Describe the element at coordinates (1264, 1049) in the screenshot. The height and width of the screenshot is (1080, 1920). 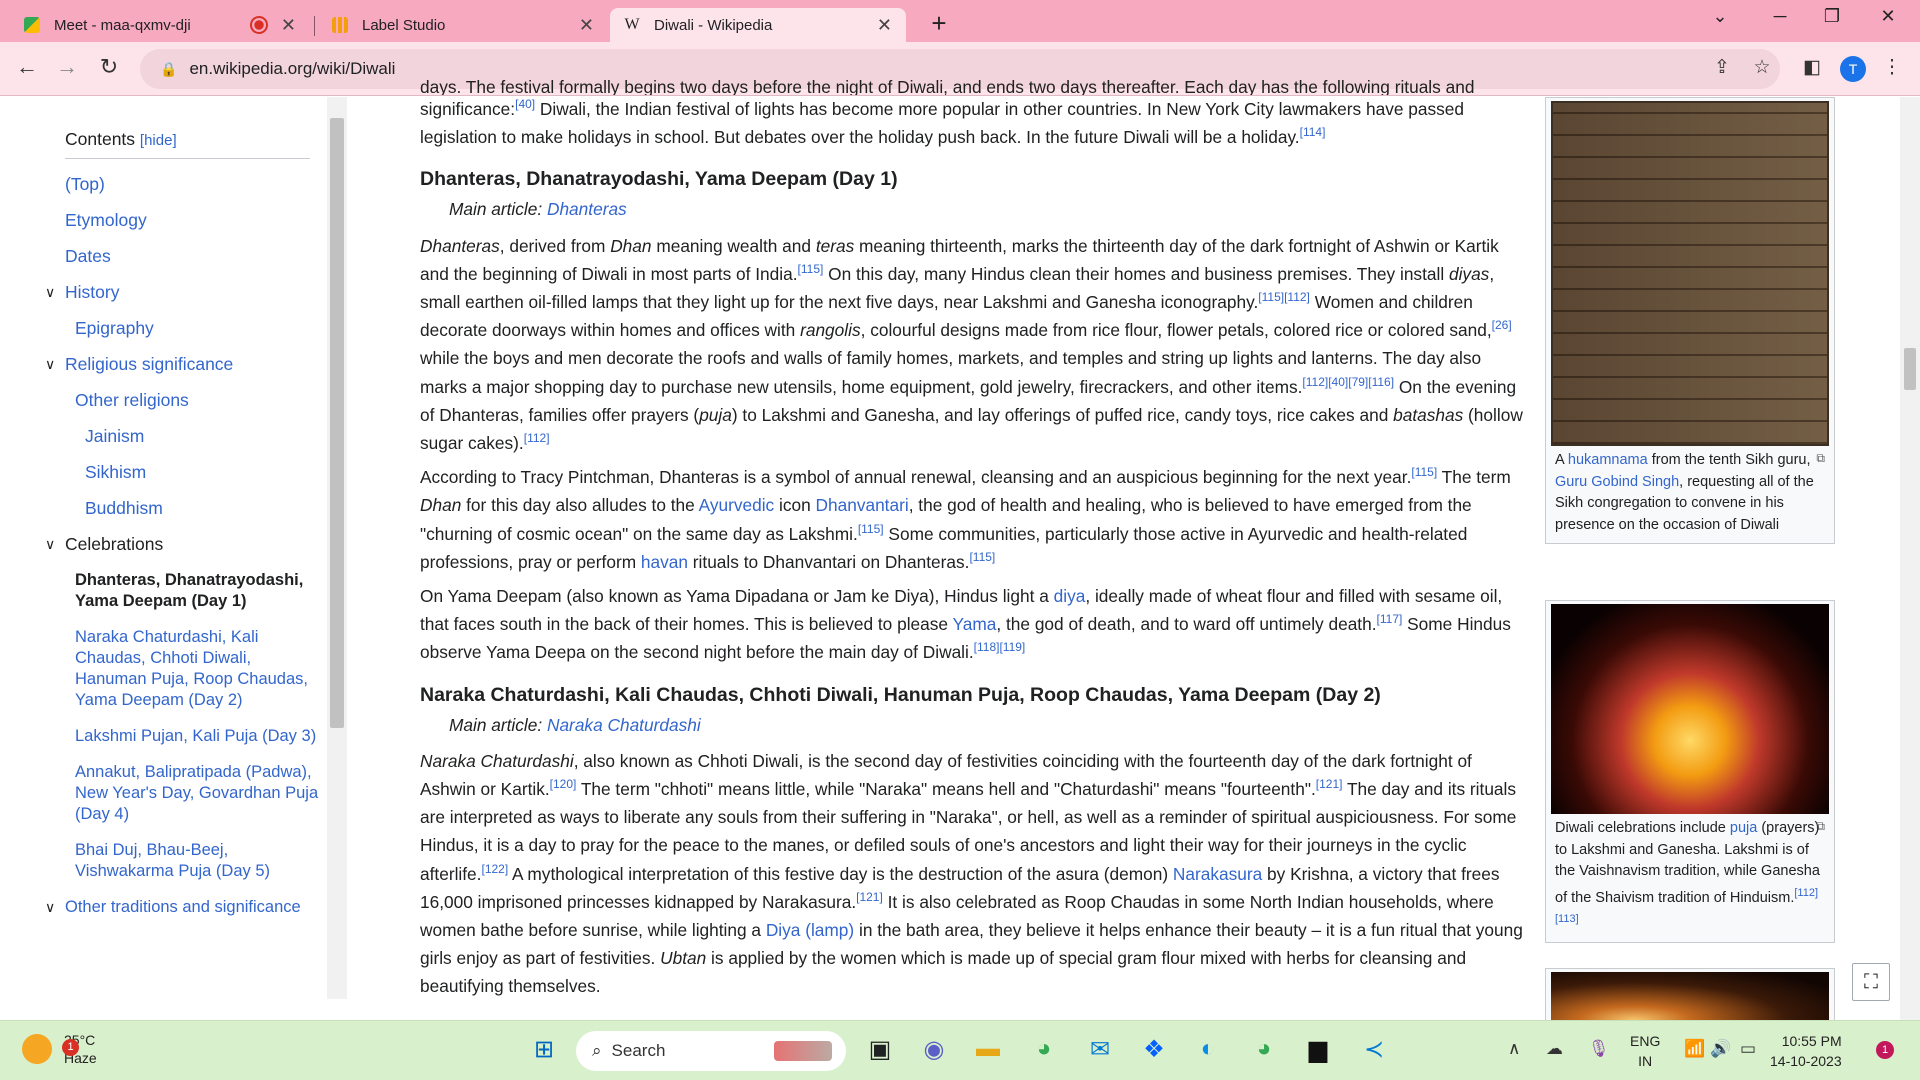
I see `chrome-profile-icon: ◕` at that location.